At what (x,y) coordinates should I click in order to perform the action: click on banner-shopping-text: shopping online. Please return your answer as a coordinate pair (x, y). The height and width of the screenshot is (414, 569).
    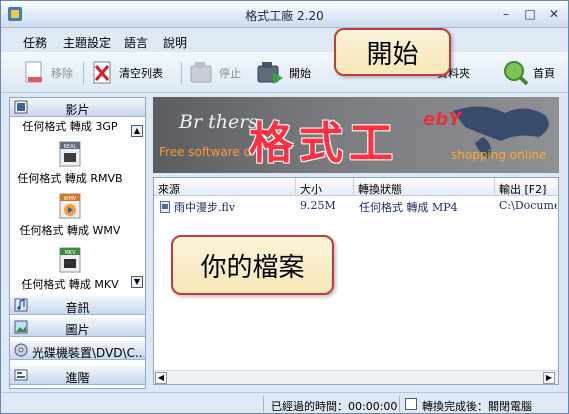
    Looking at the image, I should click on (499, 155).